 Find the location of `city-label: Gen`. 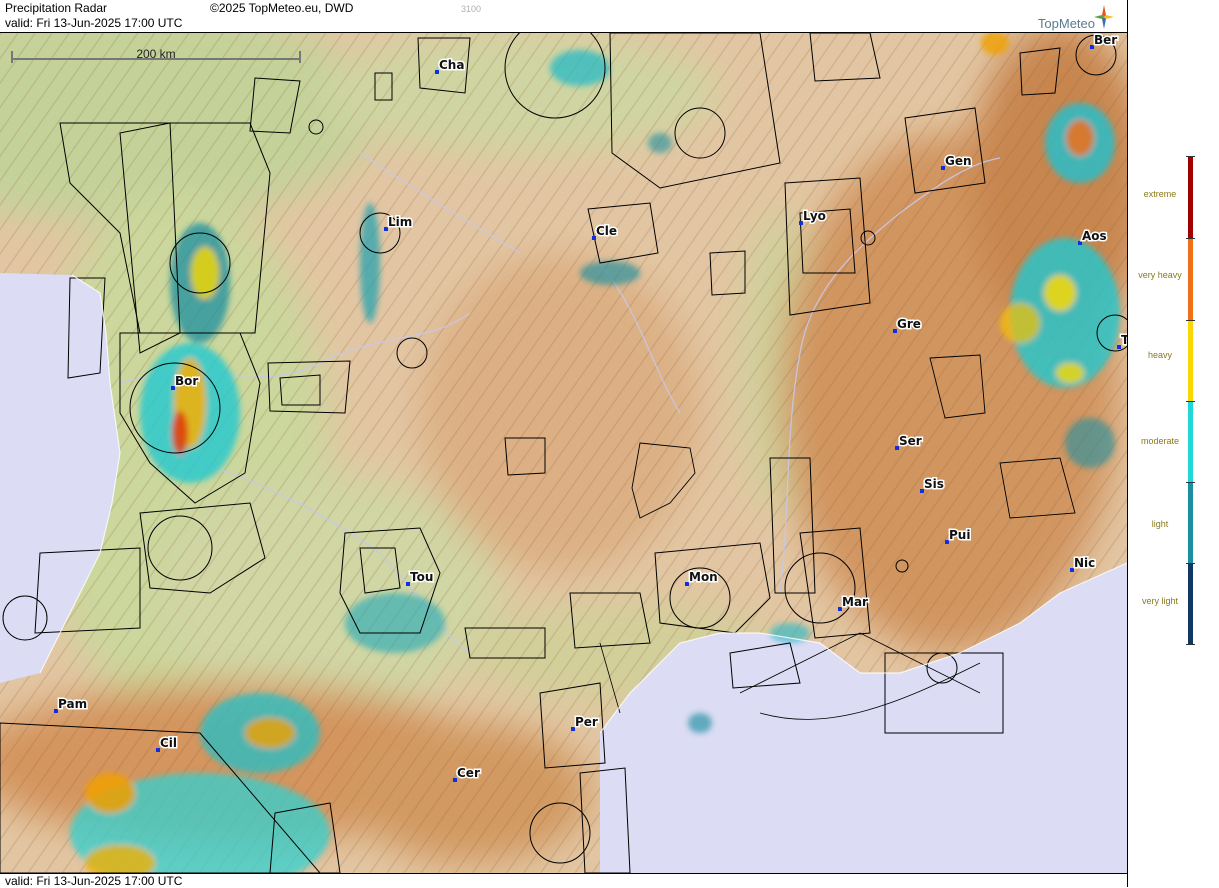

city-label: Gen is located at coordinates (958, 161).